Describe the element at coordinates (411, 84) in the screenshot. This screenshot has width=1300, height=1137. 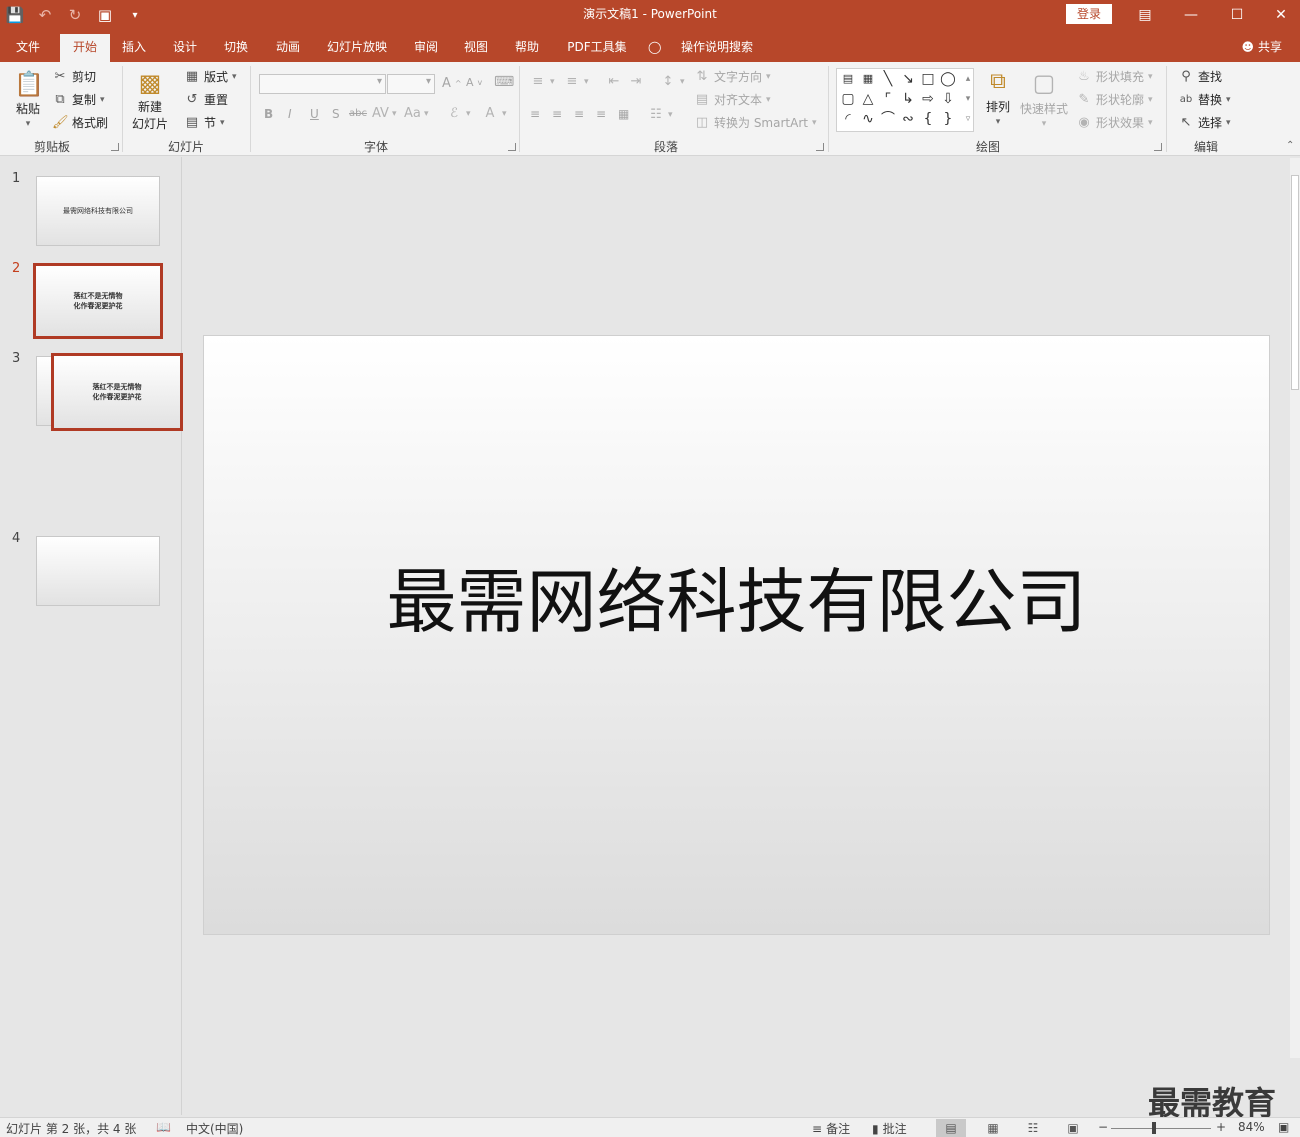
I see `font-size-combo` at that location.